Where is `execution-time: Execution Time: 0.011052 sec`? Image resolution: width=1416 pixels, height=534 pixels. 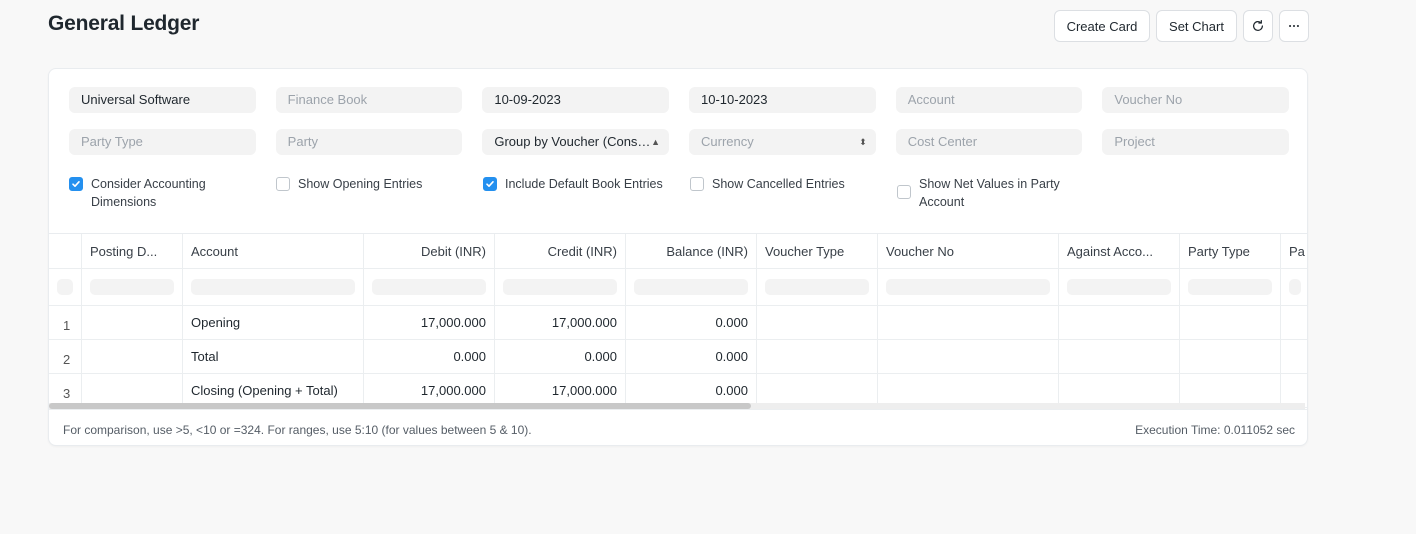
execution-time: Execution Time: 0.011052 sec is located at coordinates (1215, 430).